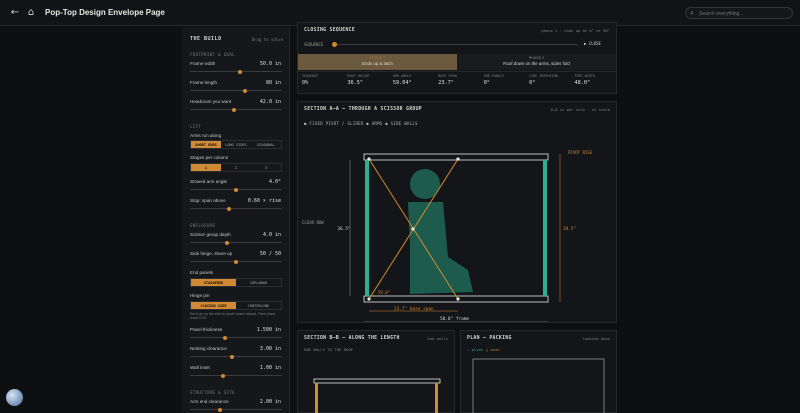  Describe the element at coordinates (268, 330) in the screenshot. I see `panel-thickness-value: 1.500 in` at that location.